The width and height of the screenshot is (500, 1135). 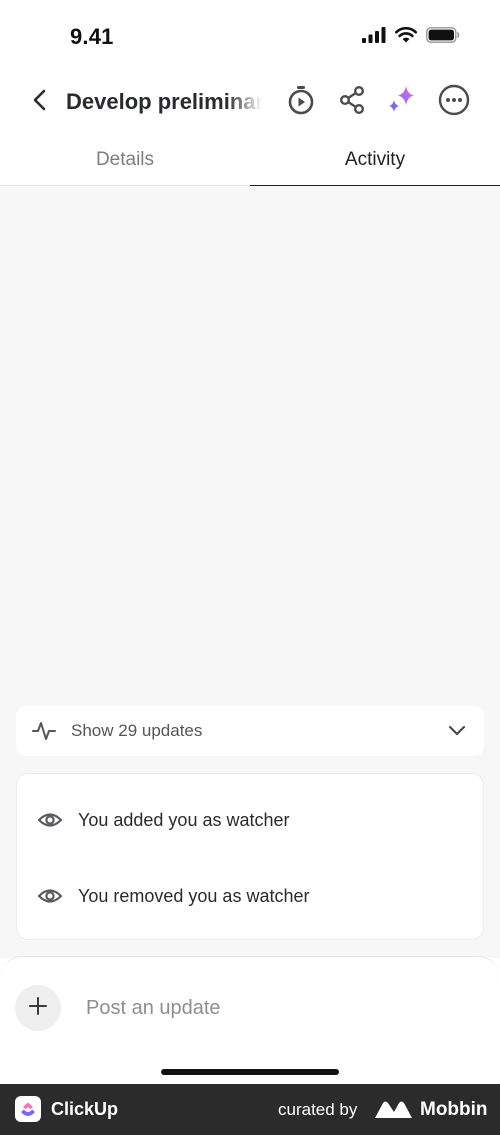 I want to click on activity-item: You removed you as watcher, so click(x=251, y=896).